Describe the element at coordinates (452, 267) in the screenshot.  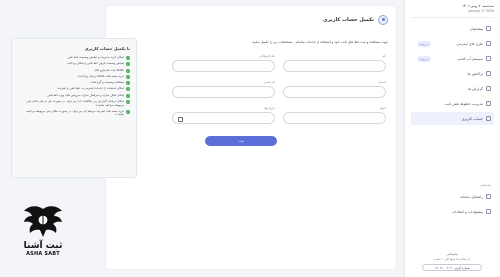
I see `support-phone-button: شماره گیری ۲۰۲۰ ۹۱۰۰ ۰۲۱` at that location.